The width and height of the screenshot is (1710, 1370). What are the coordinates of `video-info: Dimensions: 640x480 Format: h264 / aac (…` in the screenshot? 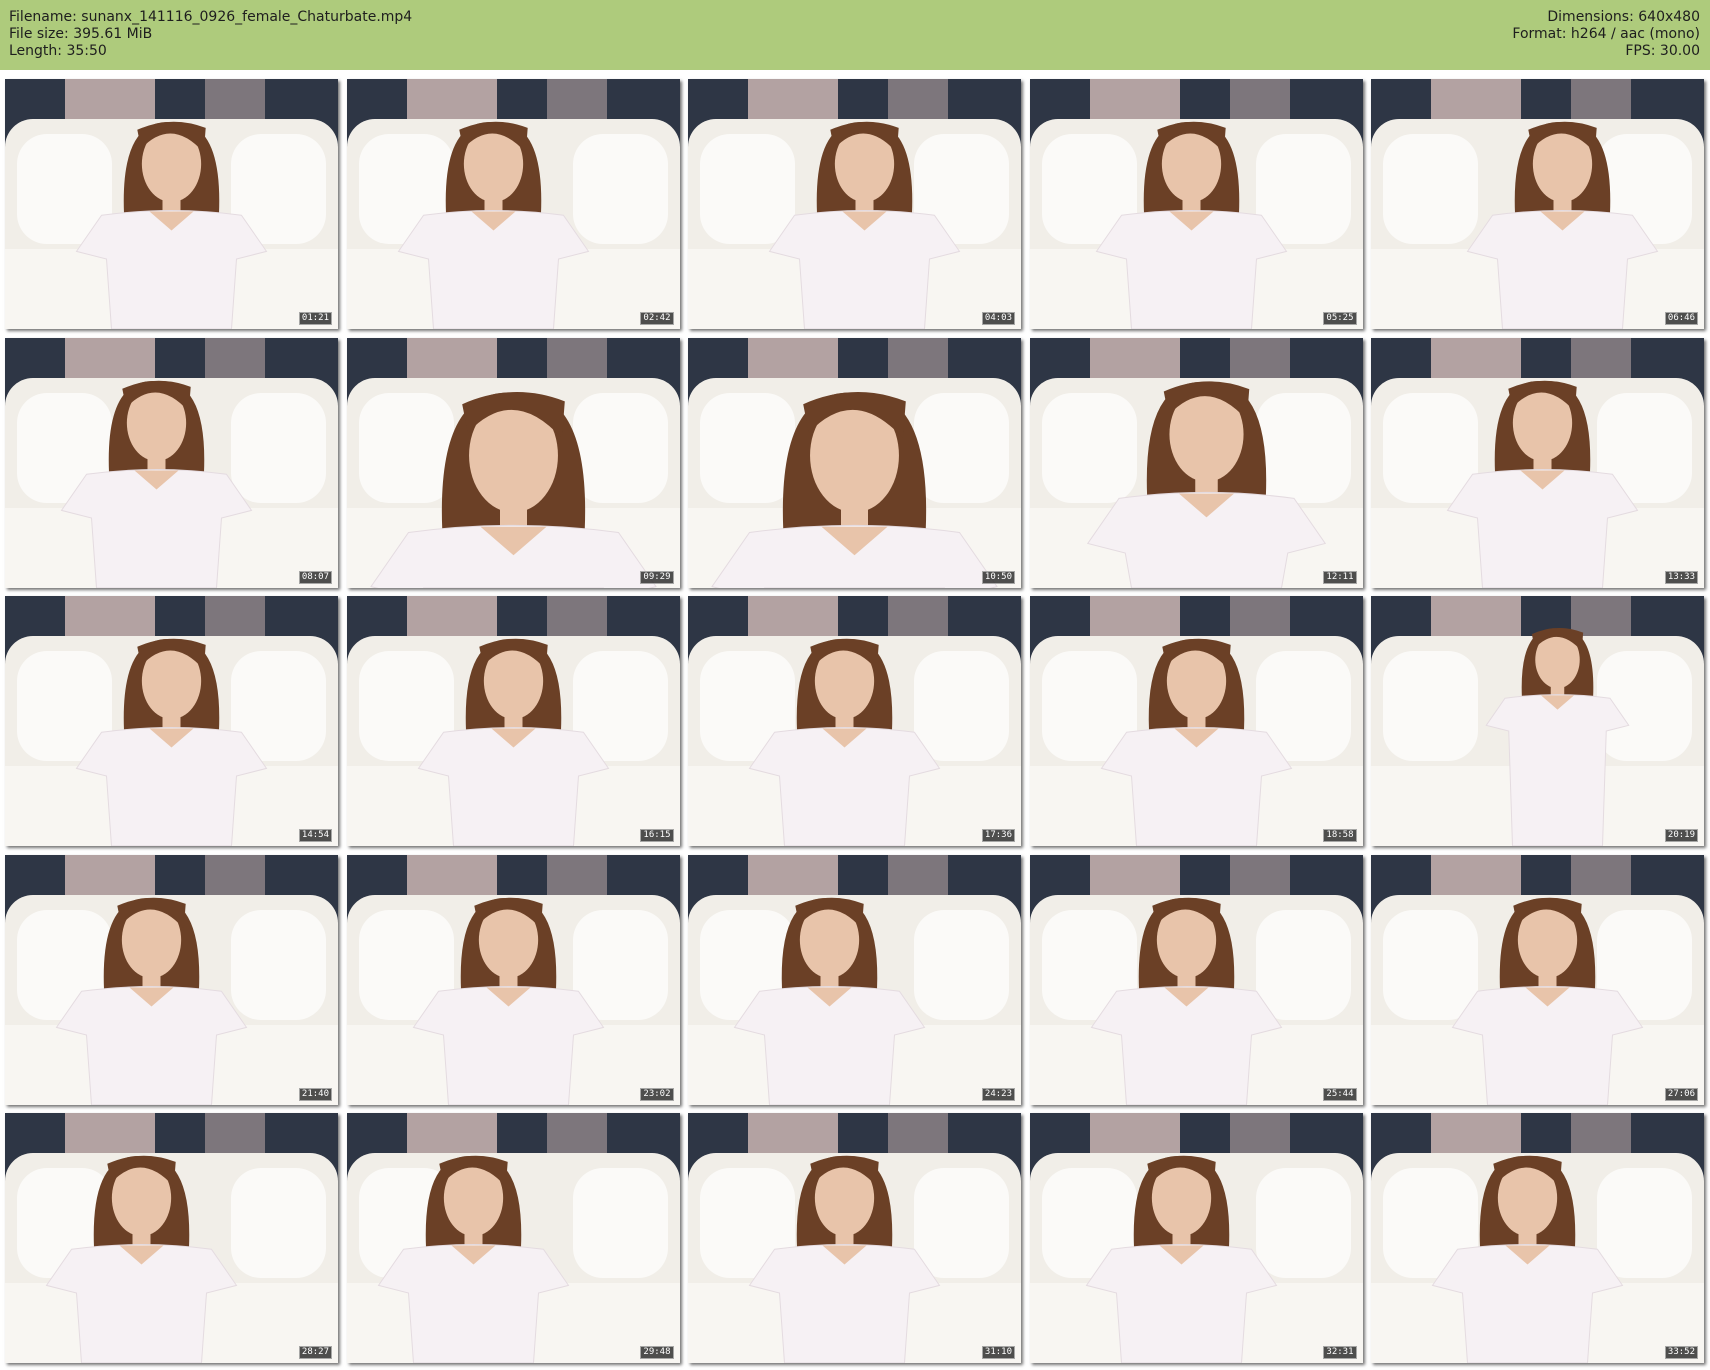 It's located at (1606, 34).